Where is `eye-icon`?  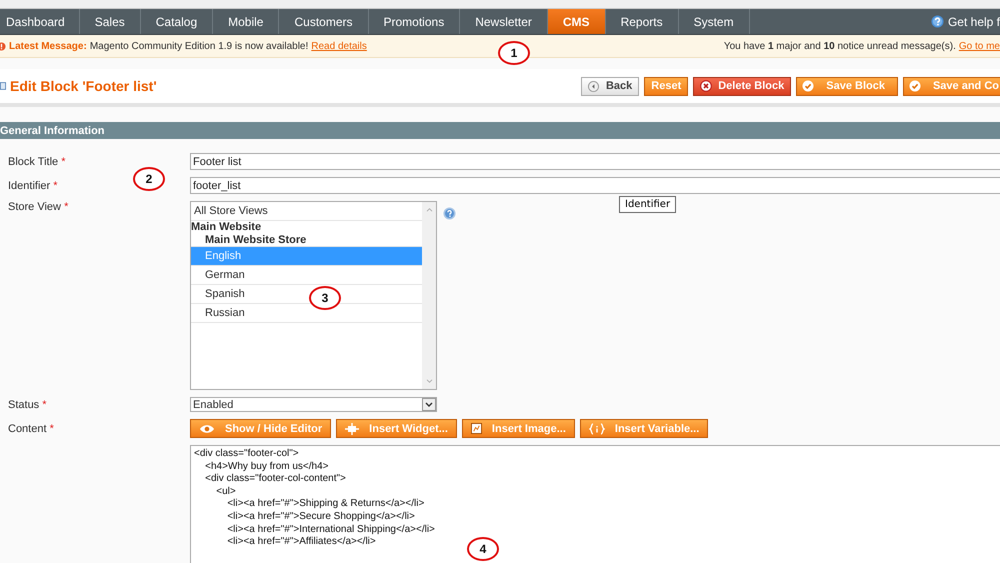
eye-icon is located at coordinates (207, 429).